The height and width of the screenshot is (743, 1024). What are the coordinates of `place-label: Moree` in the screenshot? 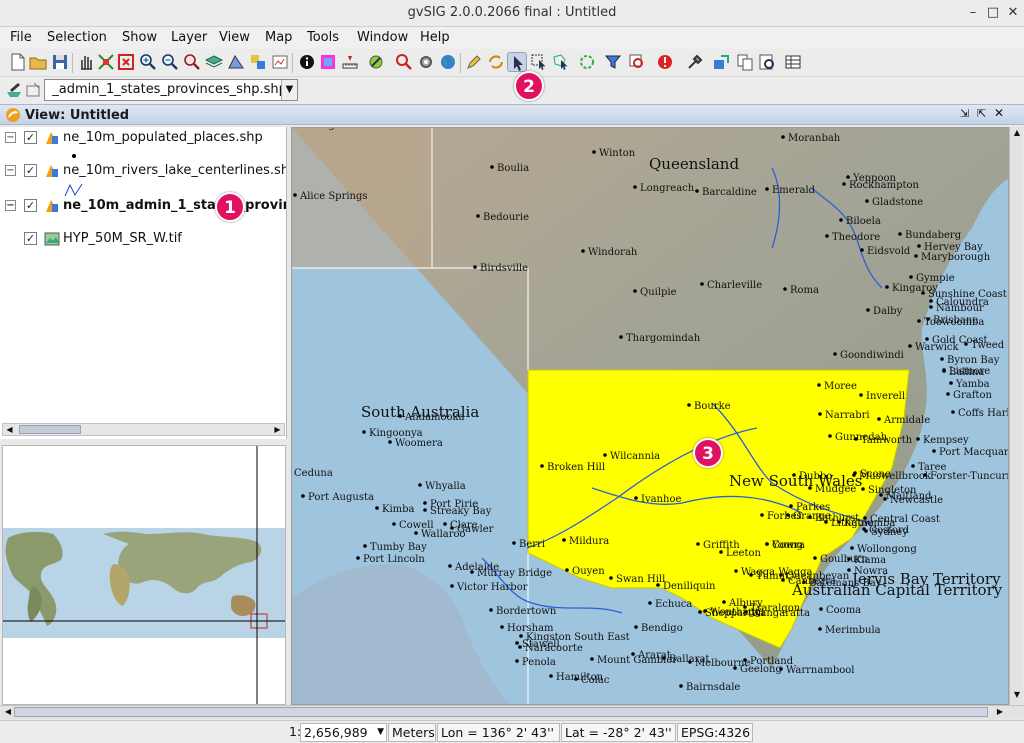 It's located at (840, 386).